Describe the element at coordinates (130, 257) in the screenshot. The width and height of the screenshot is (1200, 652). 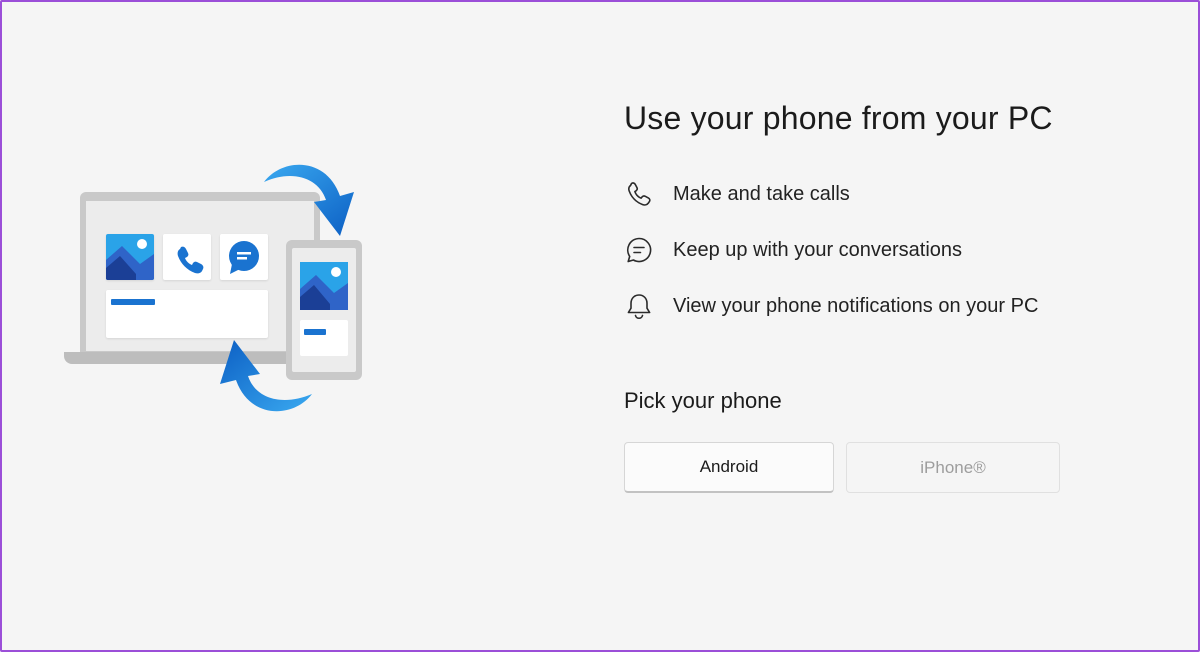
I see `photos-tile-icon` at that location.